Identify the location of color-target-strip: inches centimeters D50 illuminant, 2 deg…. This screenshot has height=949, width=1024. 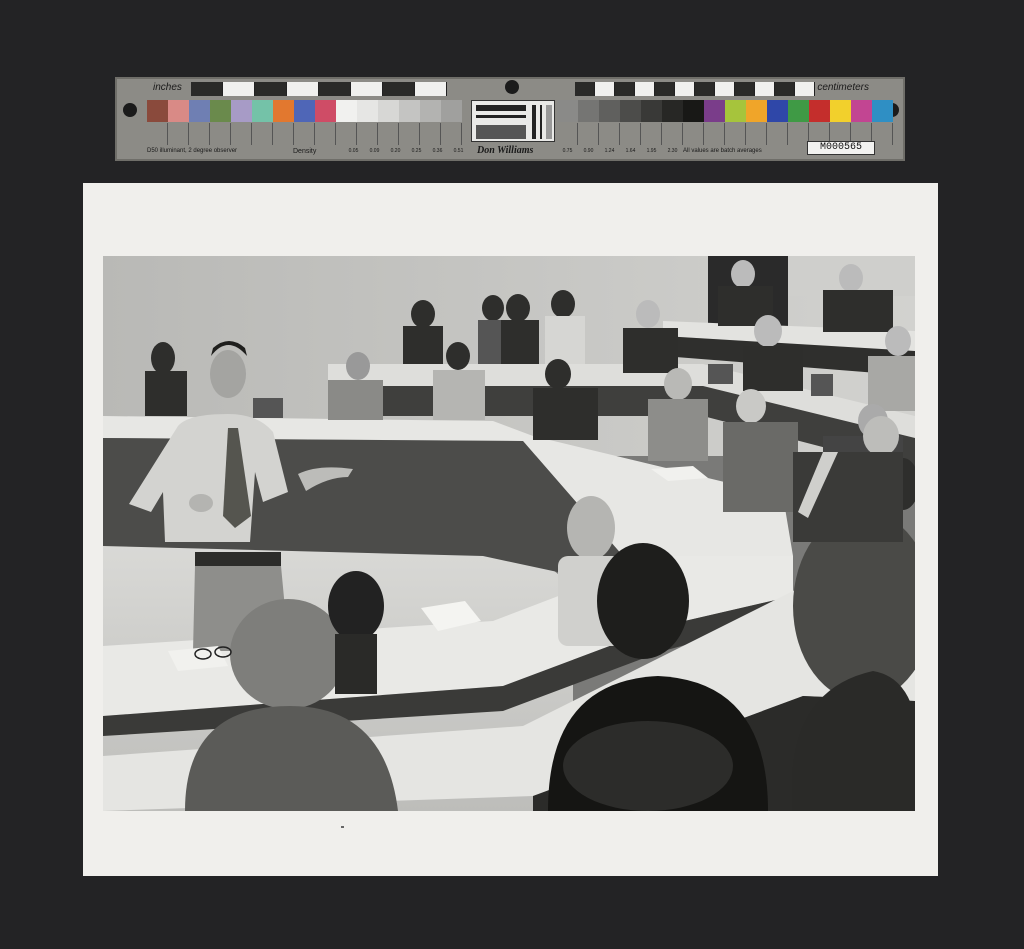
(510, 119).